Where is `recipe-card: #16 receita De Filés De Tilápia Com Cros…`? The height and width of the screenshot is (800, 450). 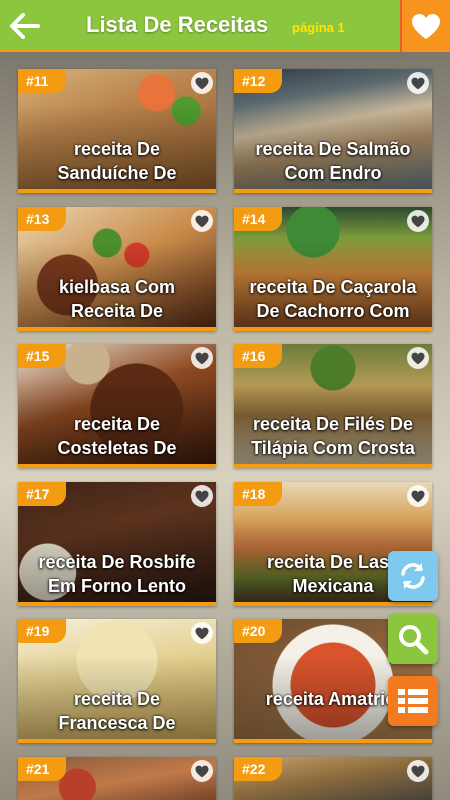
recipe-card: #16 receita De Filés De Tilápia Com Cros… is located at coordinates (333, 406).